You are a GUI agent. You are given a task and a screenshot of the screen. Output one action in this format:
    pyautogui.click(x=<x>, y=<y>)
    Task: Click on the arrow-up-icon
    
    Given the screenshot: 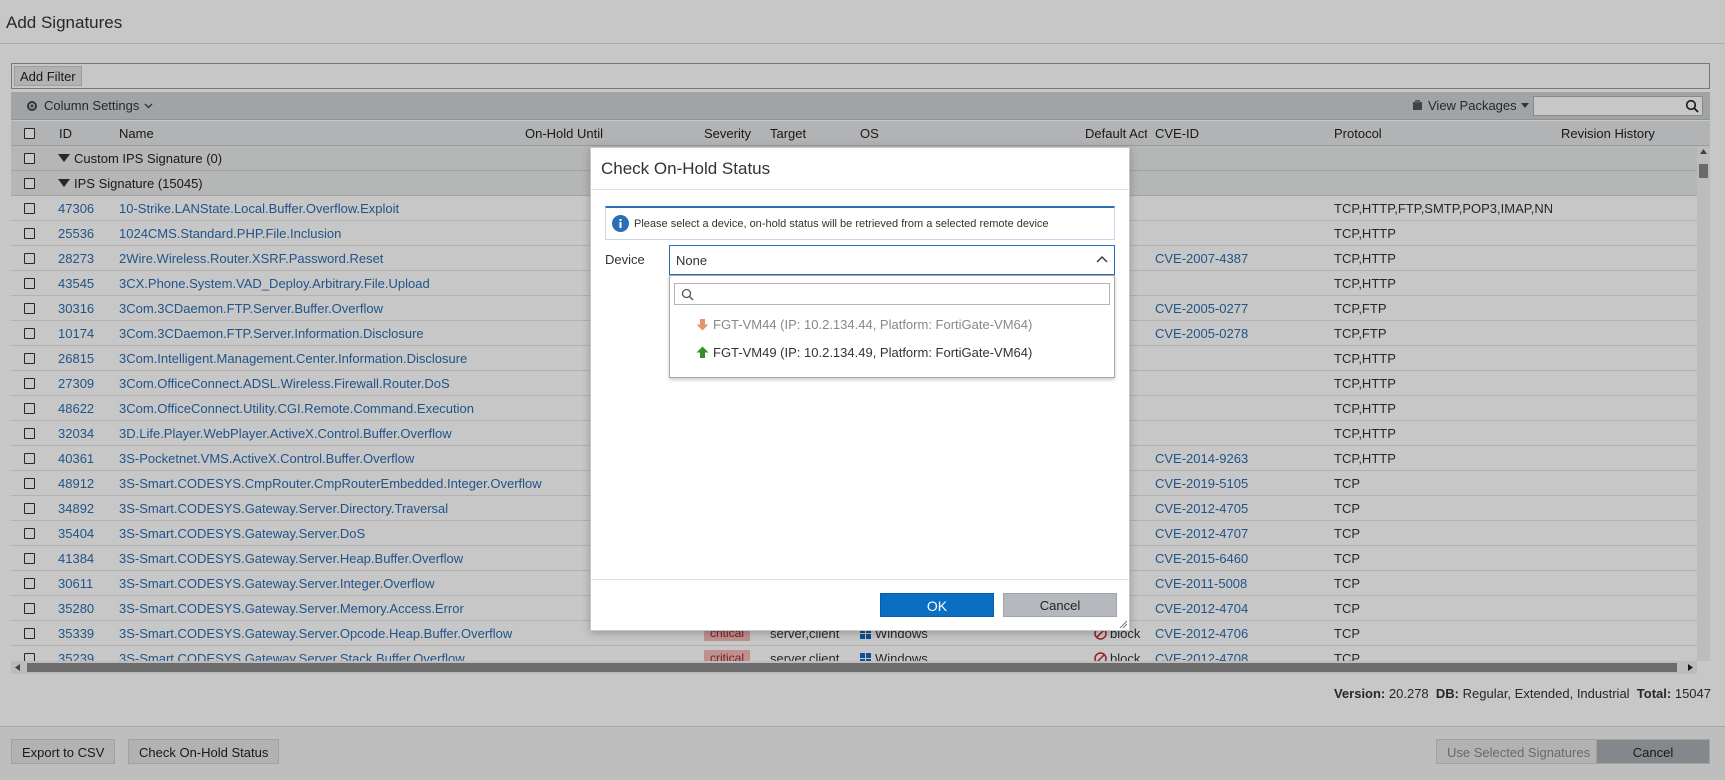 What is the action you would take?
    pyautogui.click(x=702, y=352)
    